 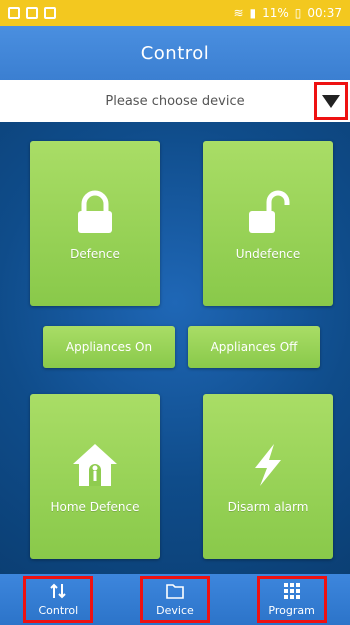 I want to click on sim-notification-icon, so click(x=32, y=13).